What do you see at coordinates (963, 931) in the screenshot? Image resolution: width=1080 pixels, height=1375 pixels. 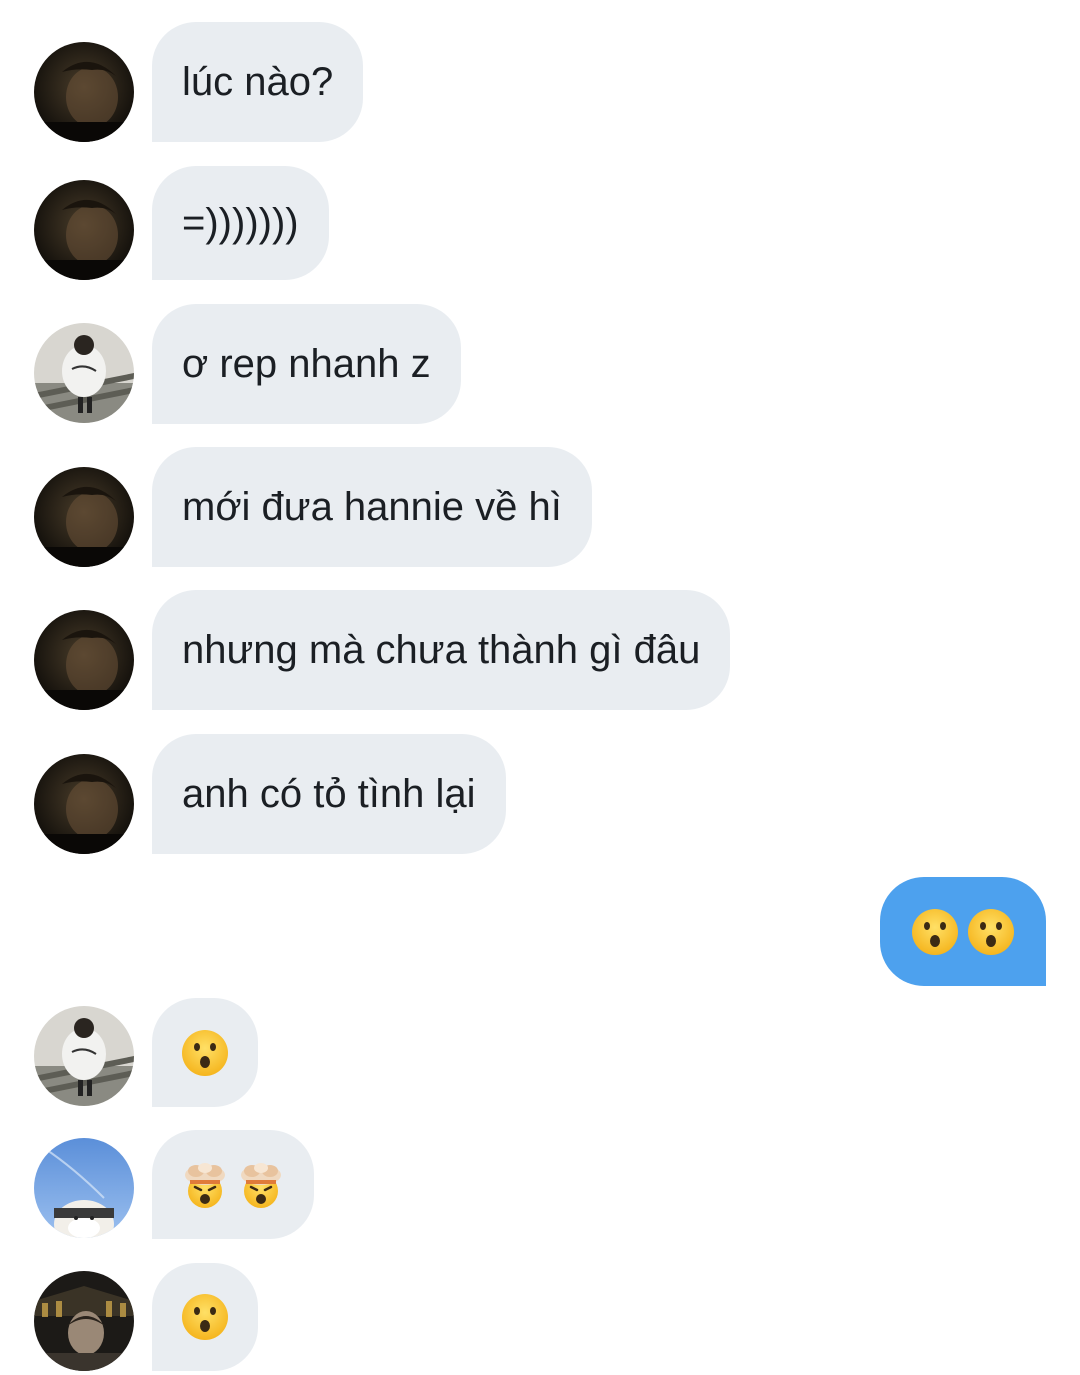 I see `sent-message-bubble` at bounding box center [963, 931].